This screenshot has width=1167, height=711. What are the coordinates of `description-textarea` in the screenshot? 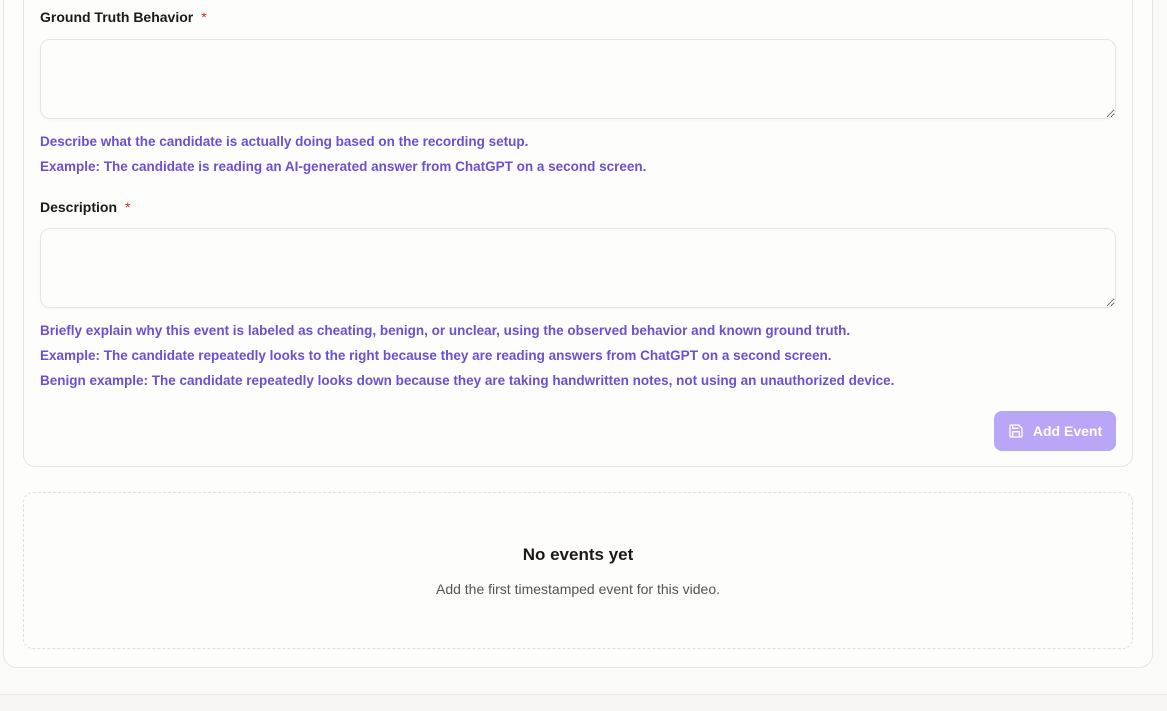 It's located at (578, 268).